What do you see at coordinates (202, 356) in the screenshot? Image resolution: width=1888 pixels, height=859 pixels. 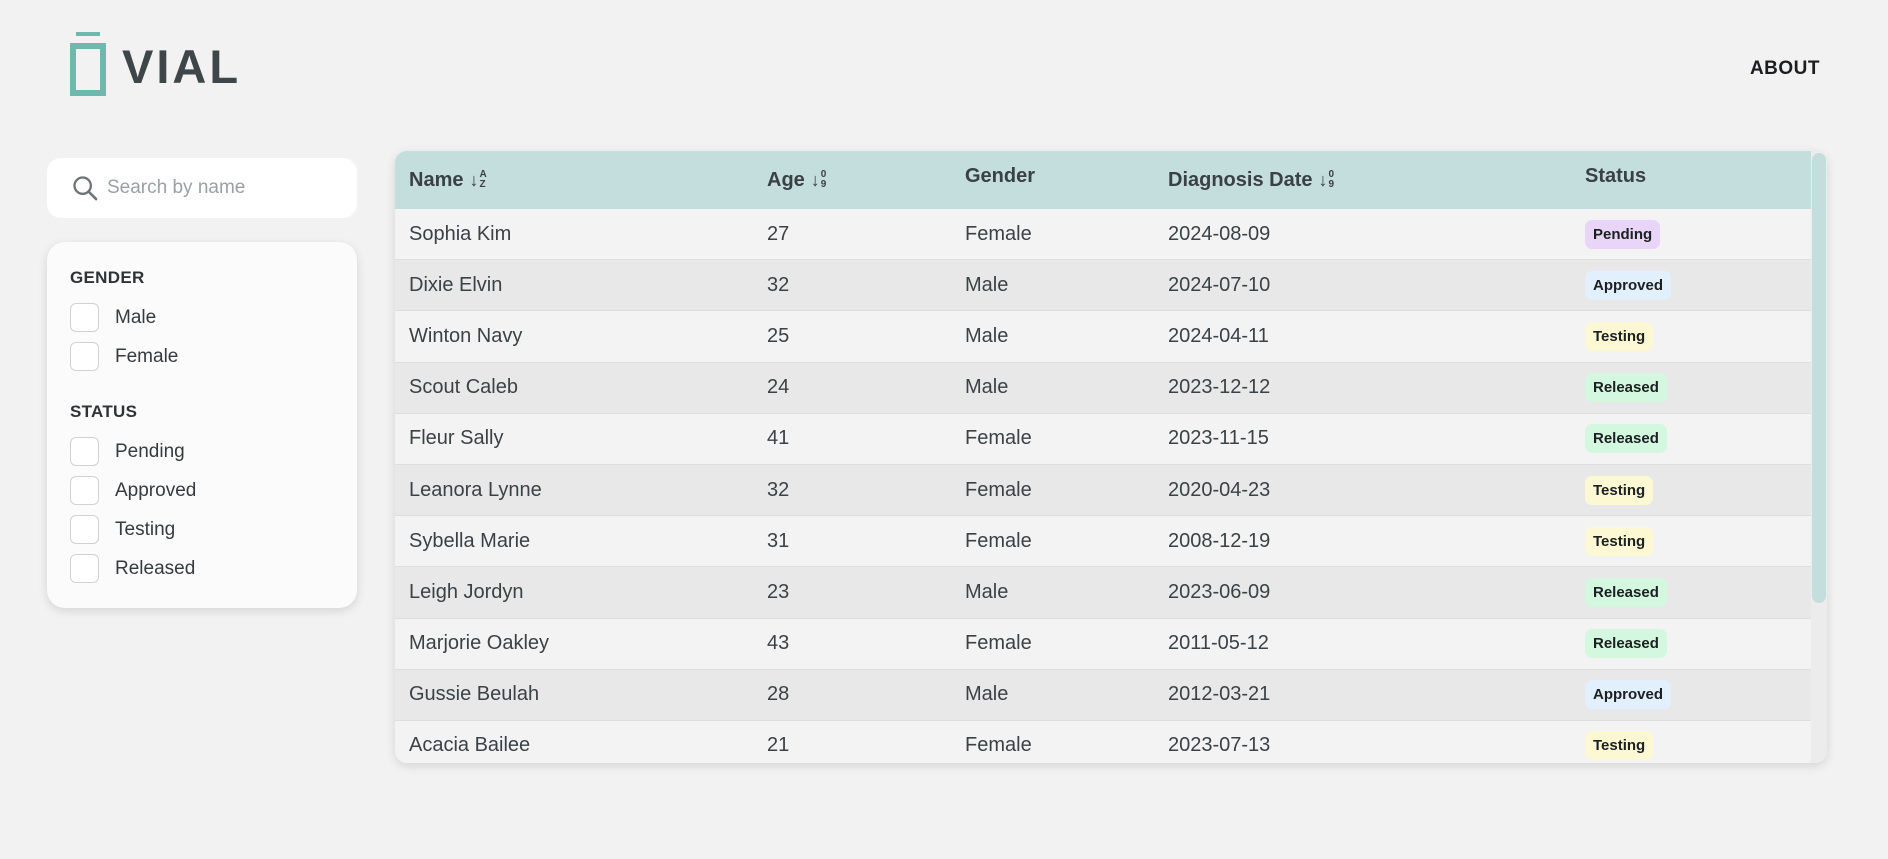 I see `filter-option-female: Female` at bounding box center [202, 356].